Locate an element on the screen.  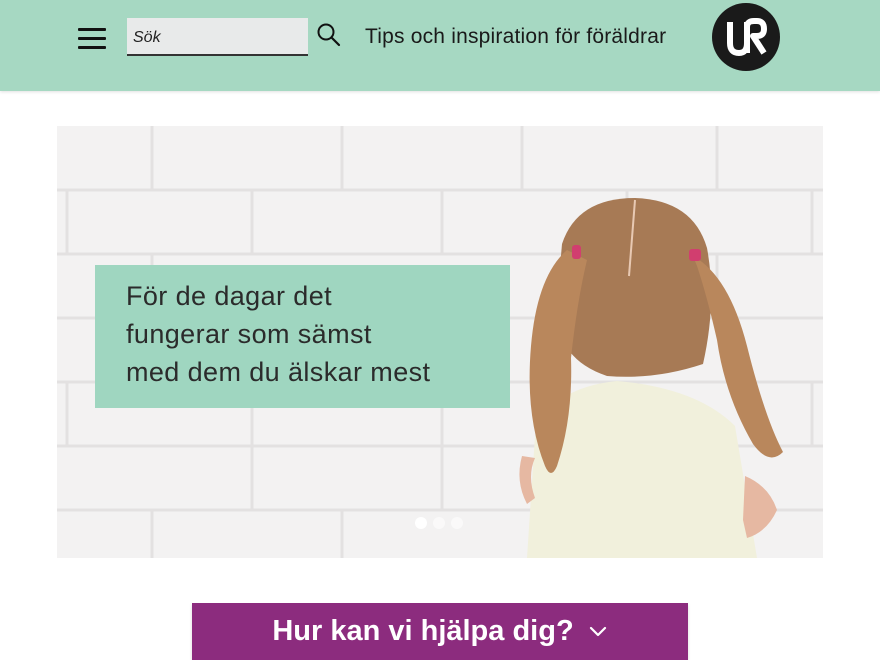
site-header: Tips och inspiration för föräldrar is located at coordinates (440, 45).